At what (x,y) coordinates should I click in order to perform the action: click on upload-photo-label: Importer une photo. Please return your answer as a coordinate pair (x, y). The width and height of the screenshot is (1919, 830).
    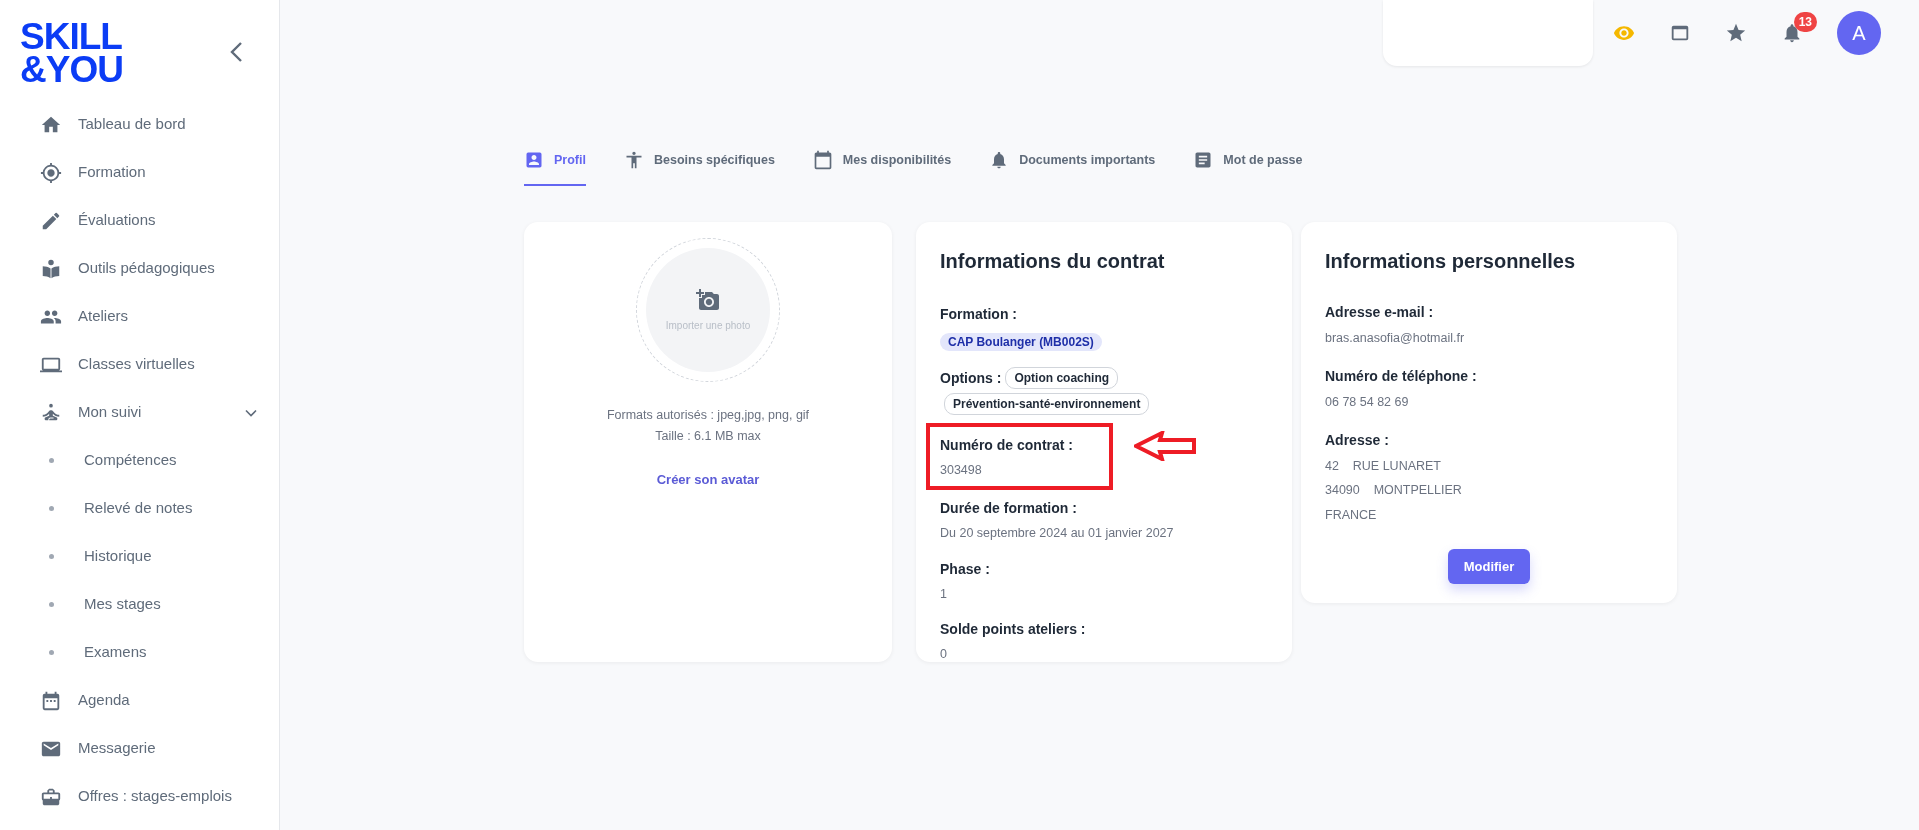
    Looking at the image, I should click on (708, 325).